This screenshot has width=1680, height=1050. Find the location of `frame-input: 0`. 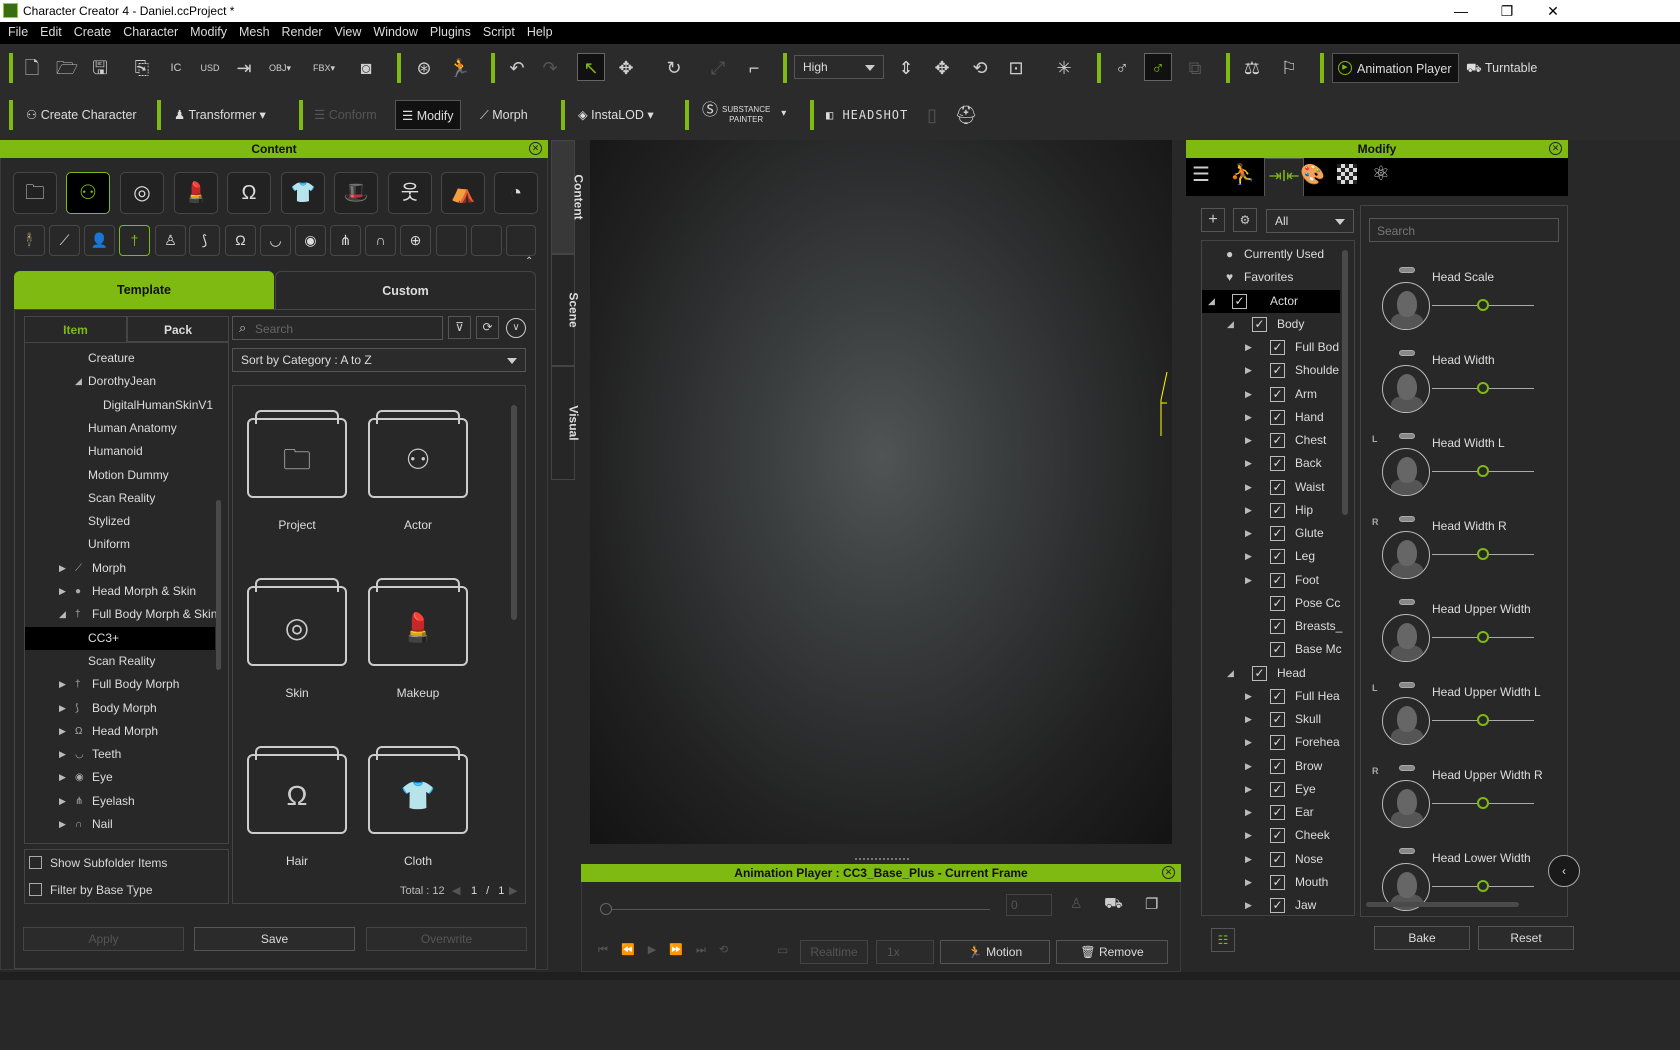

frame-input: 0 is located at coordinates (1029, 905).